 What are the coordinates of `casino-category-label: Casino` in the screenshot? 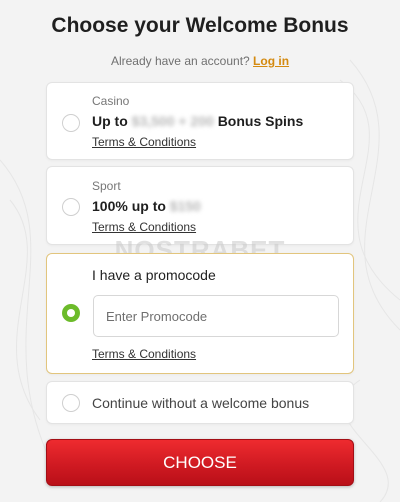 It's located at (111, 101).